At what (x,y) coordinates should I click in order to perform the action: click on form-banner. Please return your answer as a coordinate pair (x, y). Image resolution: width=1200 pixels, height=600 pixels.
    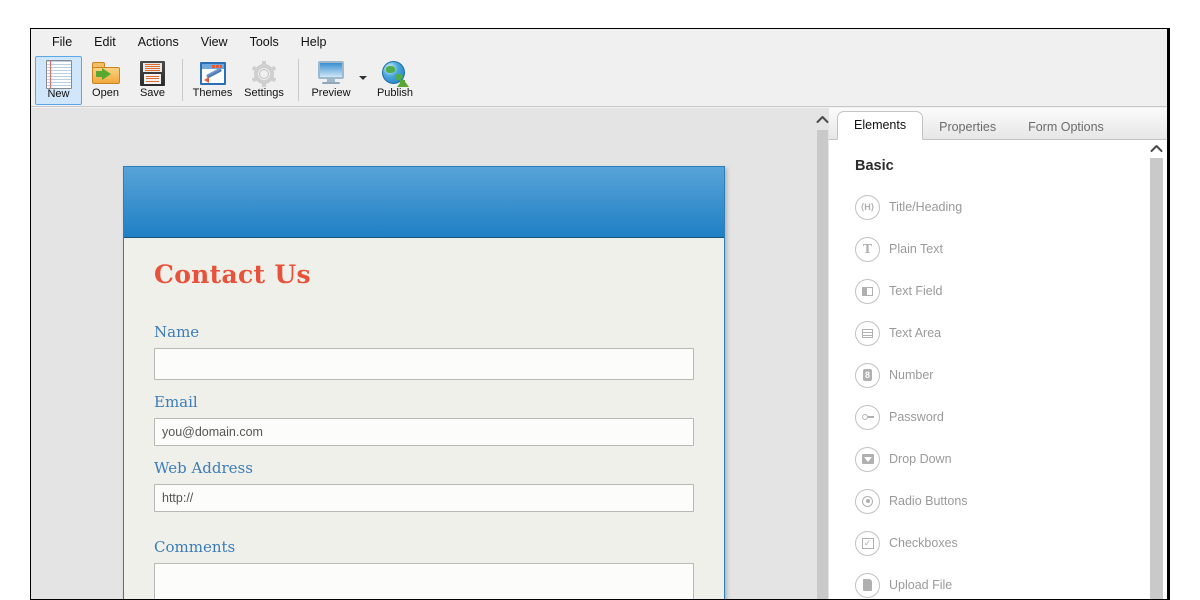
    Looking at the image, I should click on (424, 202).